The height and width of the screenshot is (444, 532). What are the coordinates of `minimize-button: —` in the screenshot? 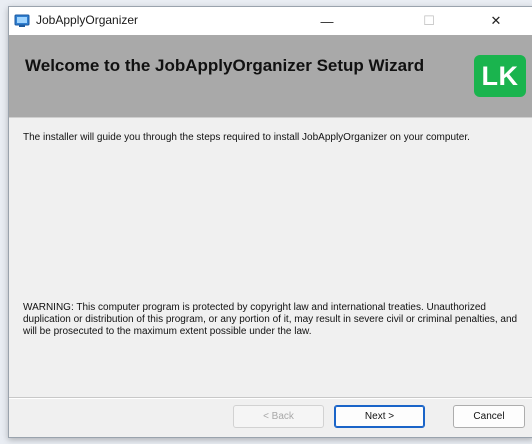 It's located at (327, 21).